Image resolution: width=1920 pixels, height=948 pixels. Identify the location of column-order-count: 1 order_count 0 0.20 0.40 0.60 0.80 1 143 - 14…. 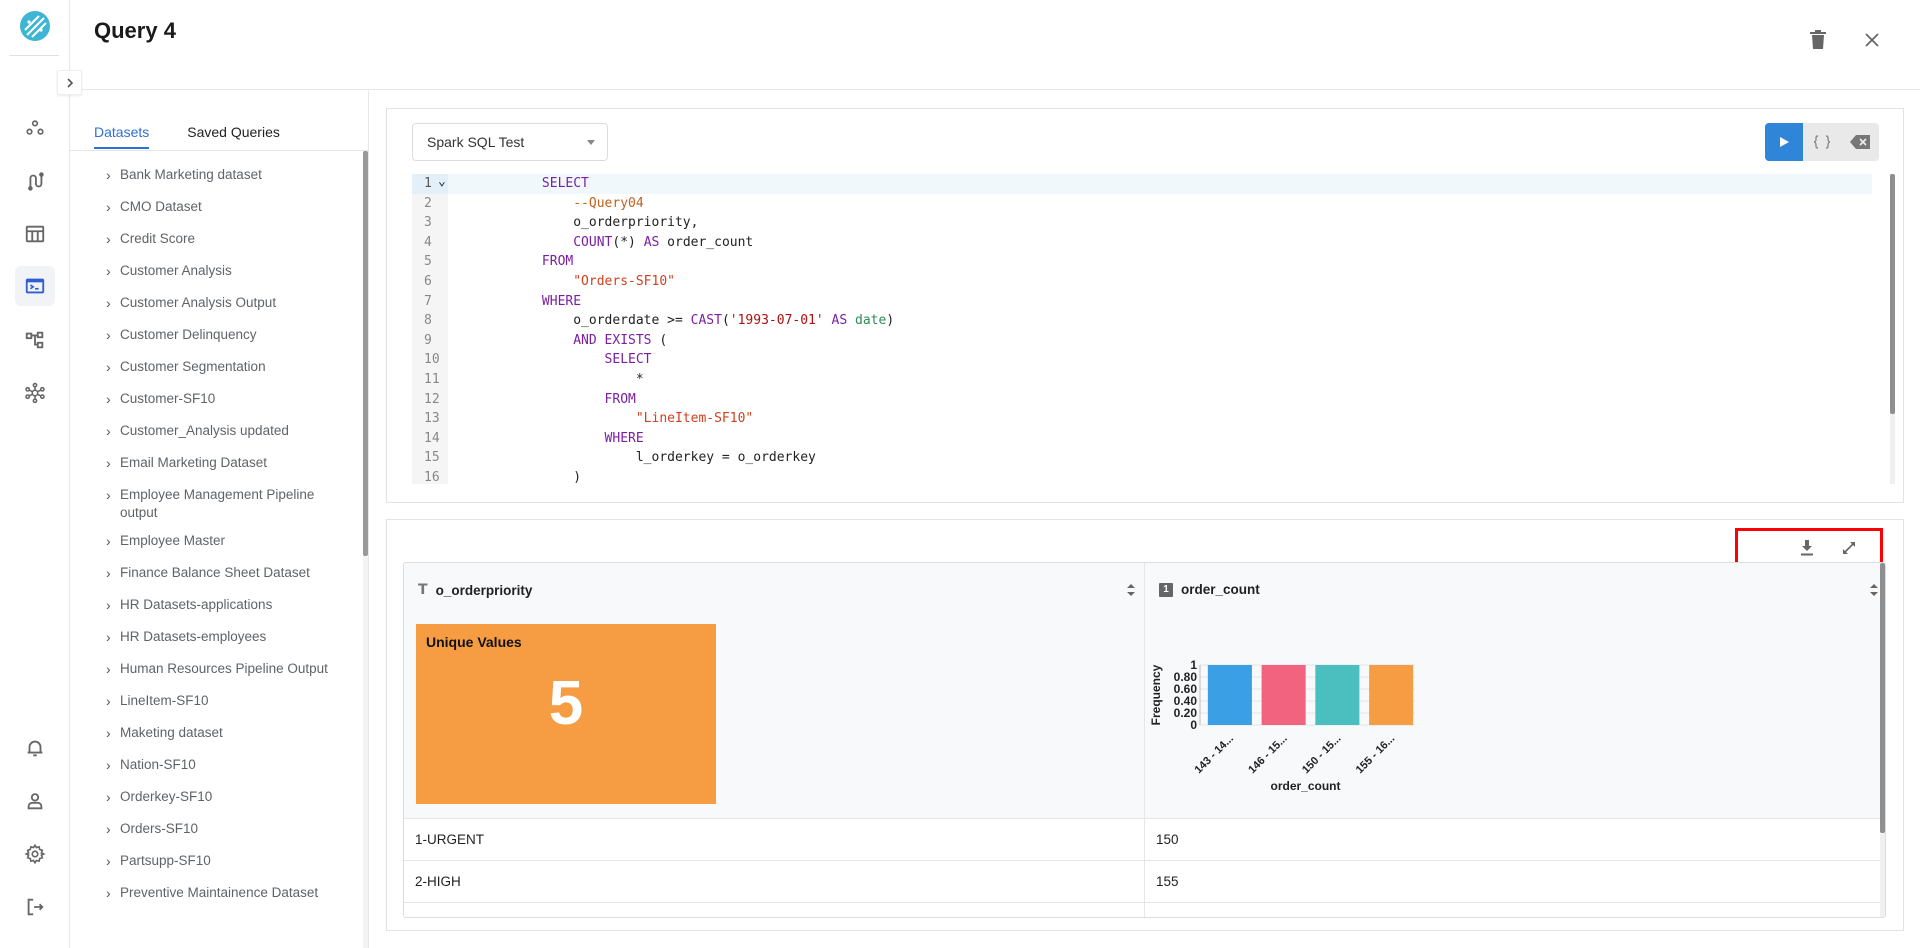
(1515, 740).